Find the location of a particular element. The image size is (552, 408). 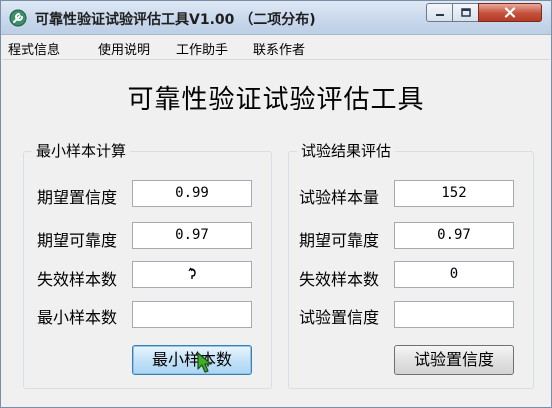

menu-bar: 程式信息 使用说明 工作助手 联系作者 is located at coordinates (276, 47).